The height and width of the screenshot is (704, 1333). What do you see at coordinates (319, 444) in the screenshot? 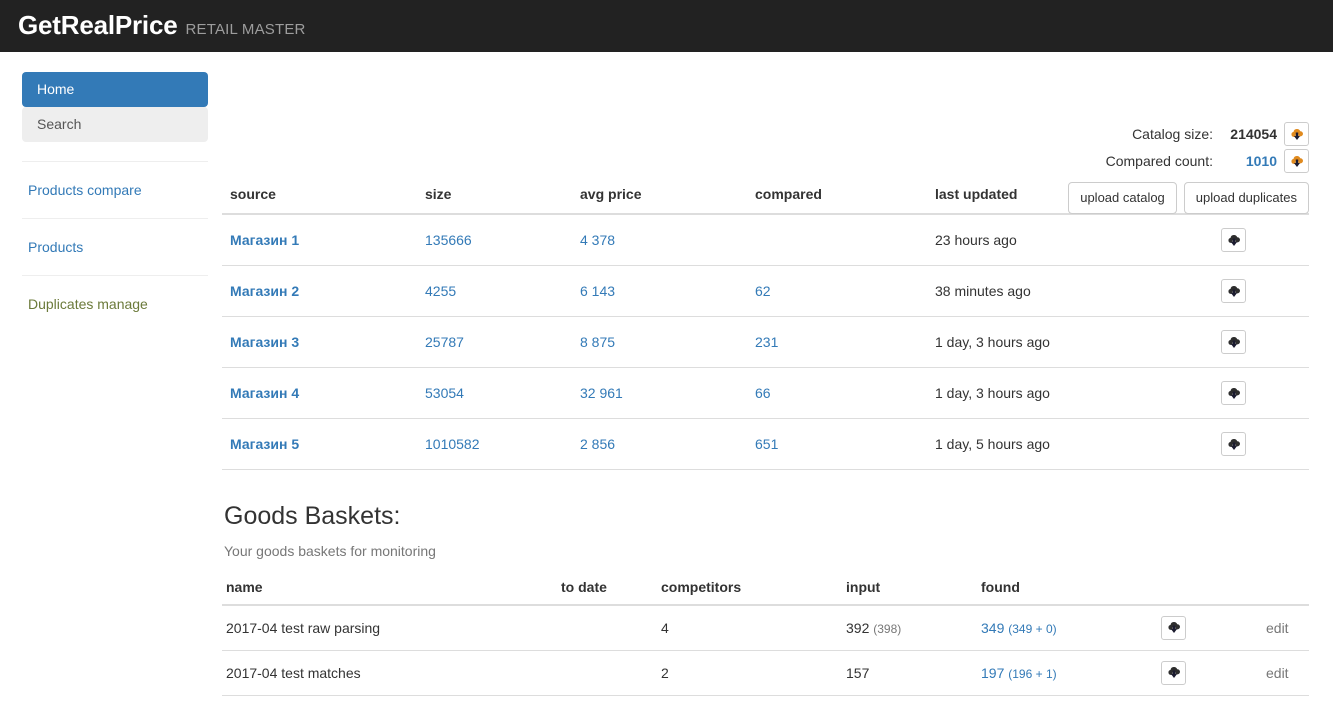
I see `cell-source: Магазин 5` at bounding box center [319, 444].